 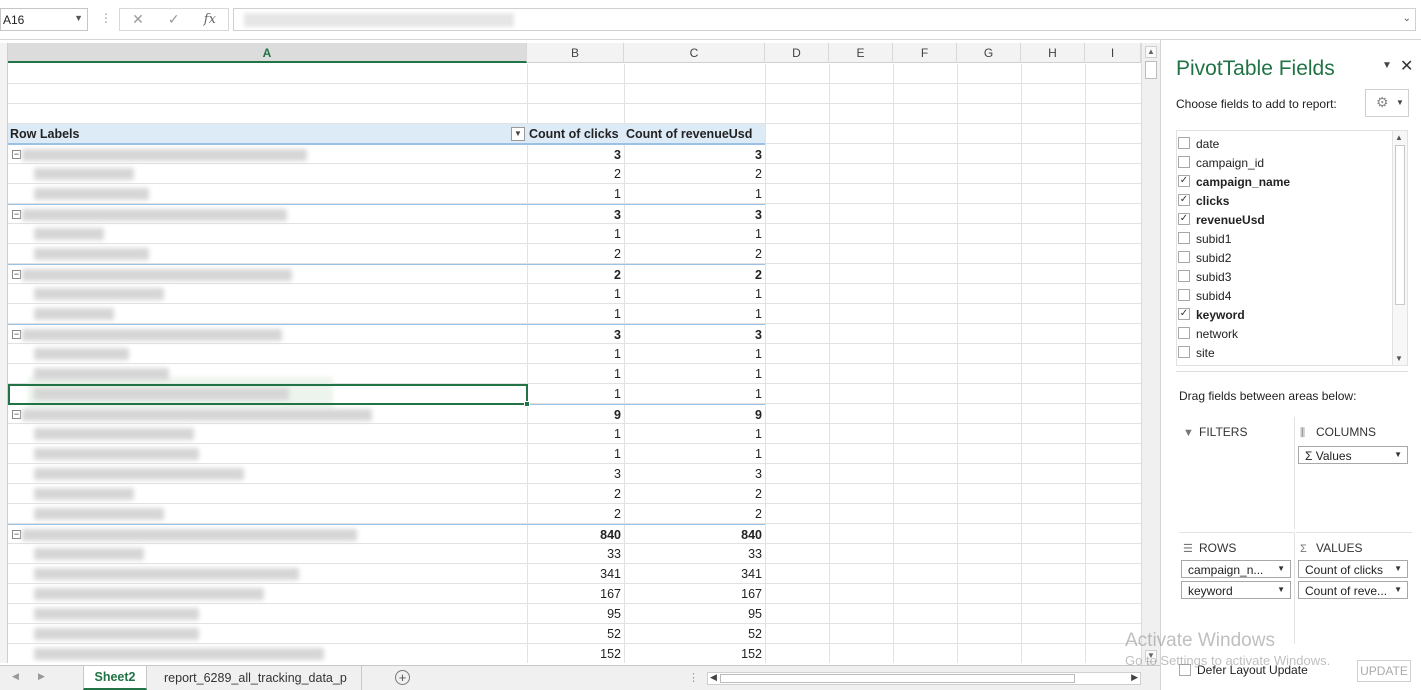 I want to click on defer-checkbox, so click(x=1185, y=670).